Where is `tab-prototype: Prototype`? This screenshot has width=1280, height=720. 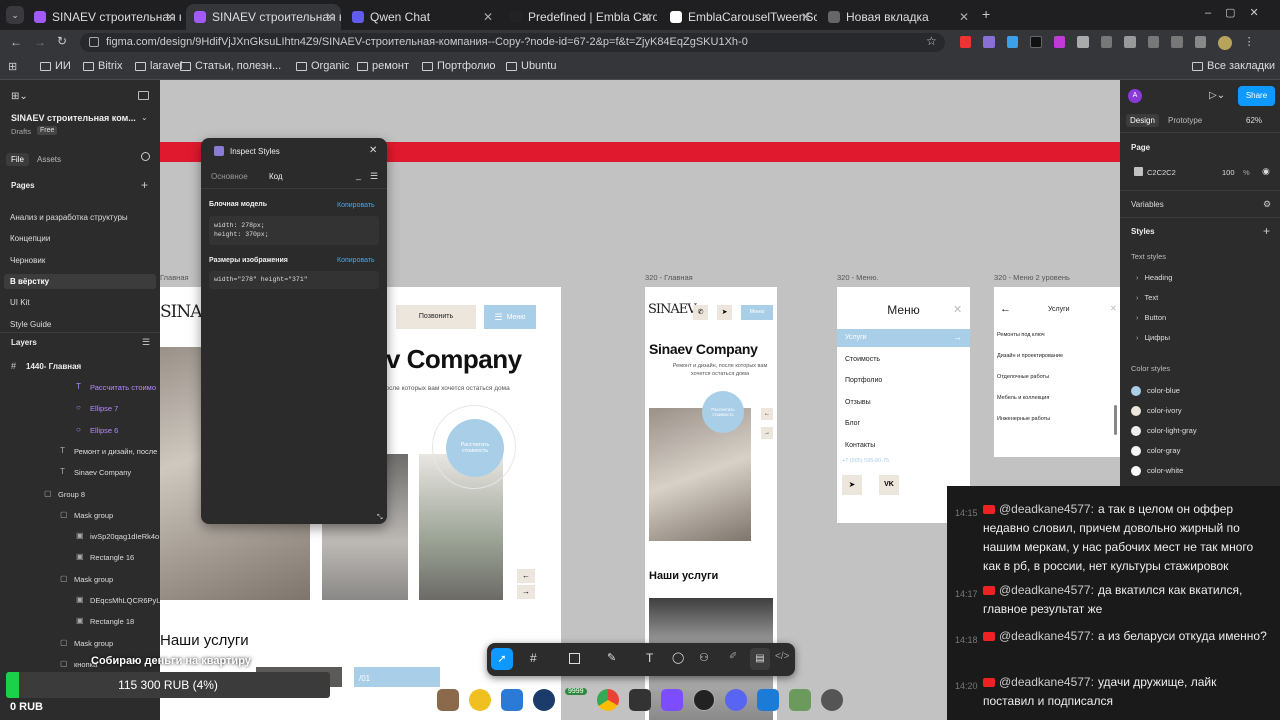 tab-prototype: Prototype is located at coordinates (1185, 120).